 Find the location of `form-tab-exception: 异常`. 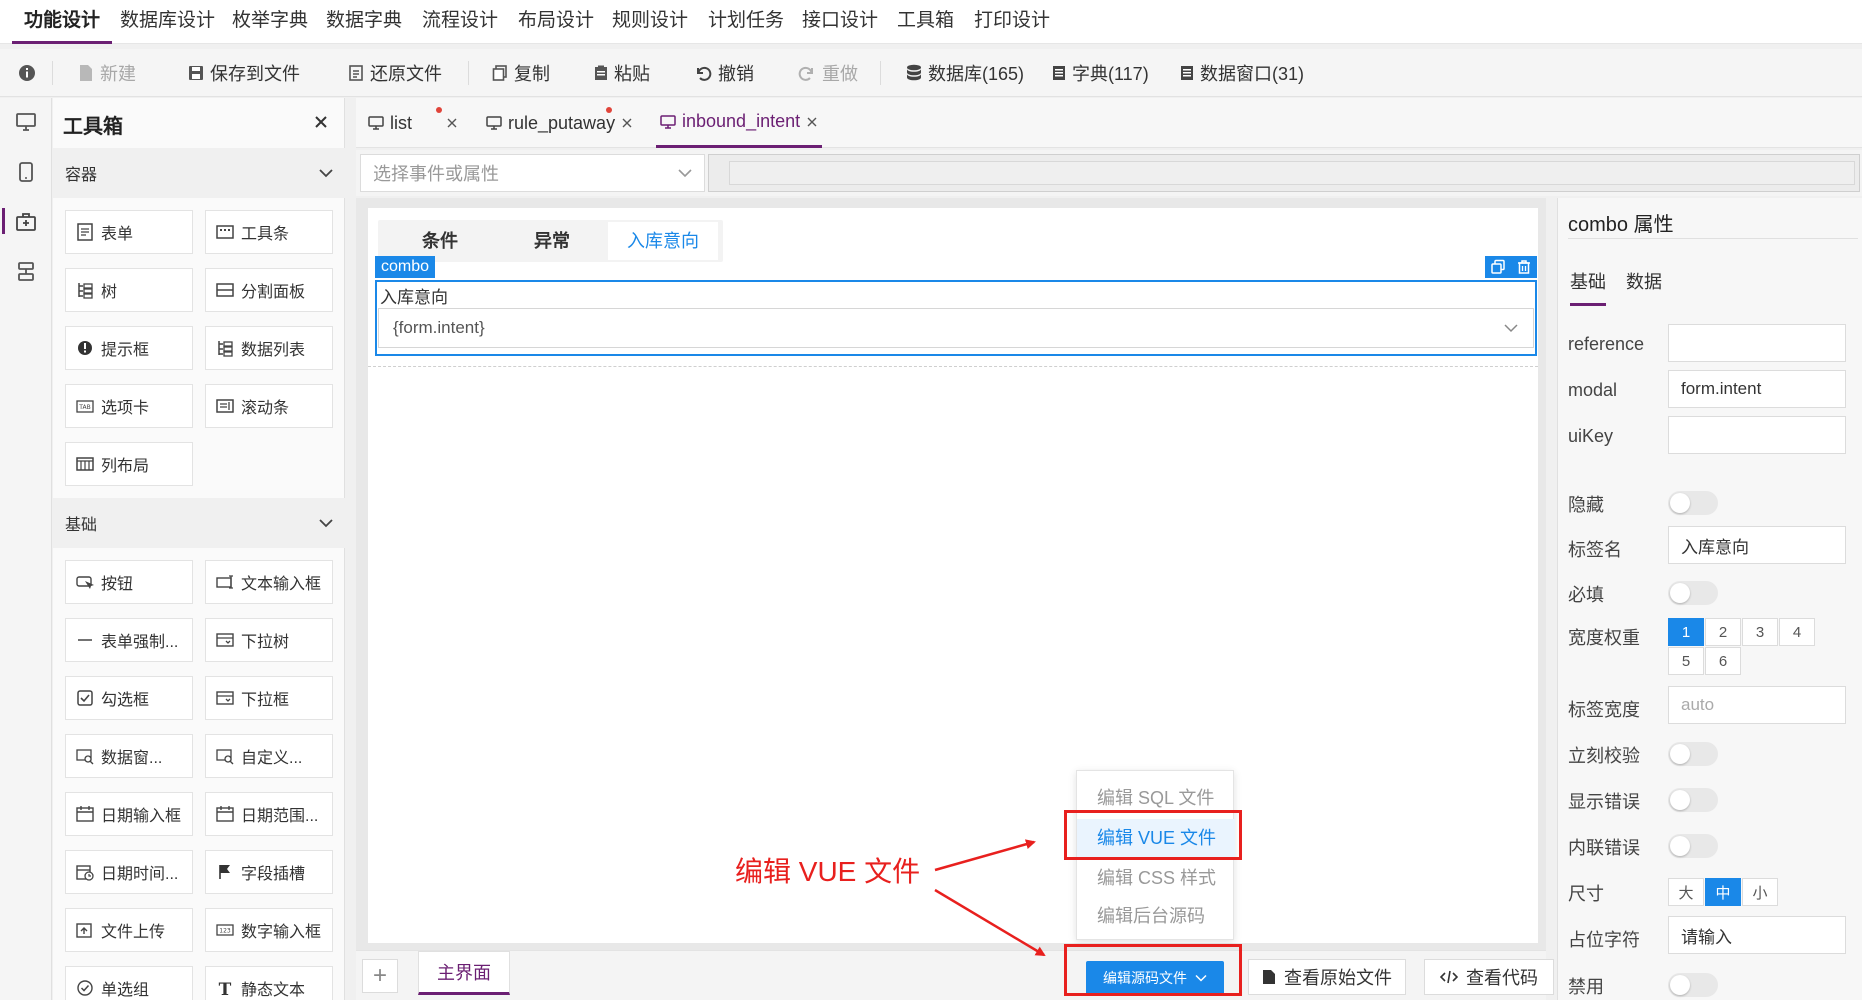

form-tab-exception: 异常 is located at coordinates (552, 241).